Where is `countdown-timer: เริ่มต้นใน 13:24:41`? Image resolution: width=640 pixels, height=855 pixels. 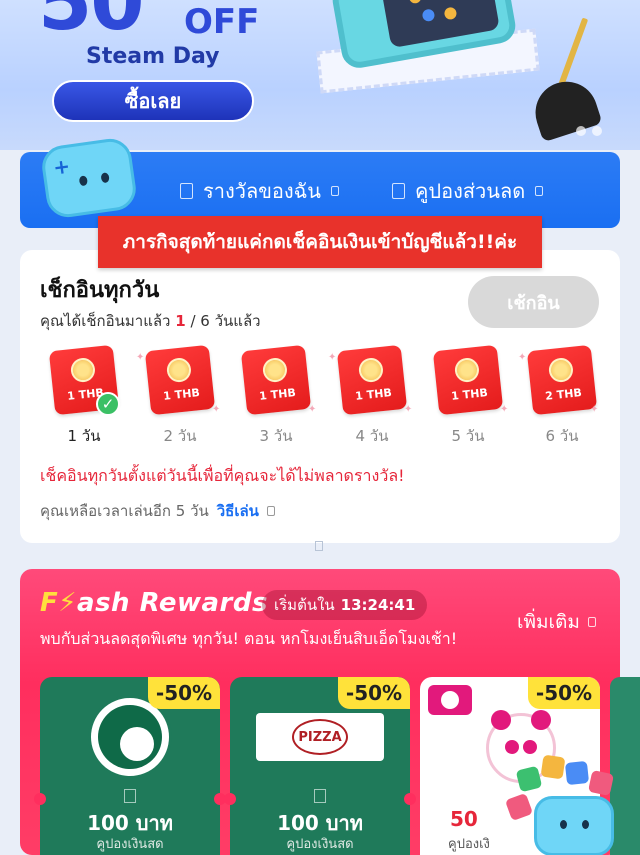
countdown-timer: เริ่มต้นใน 13:24:41 is located at coordinates (345, 605).